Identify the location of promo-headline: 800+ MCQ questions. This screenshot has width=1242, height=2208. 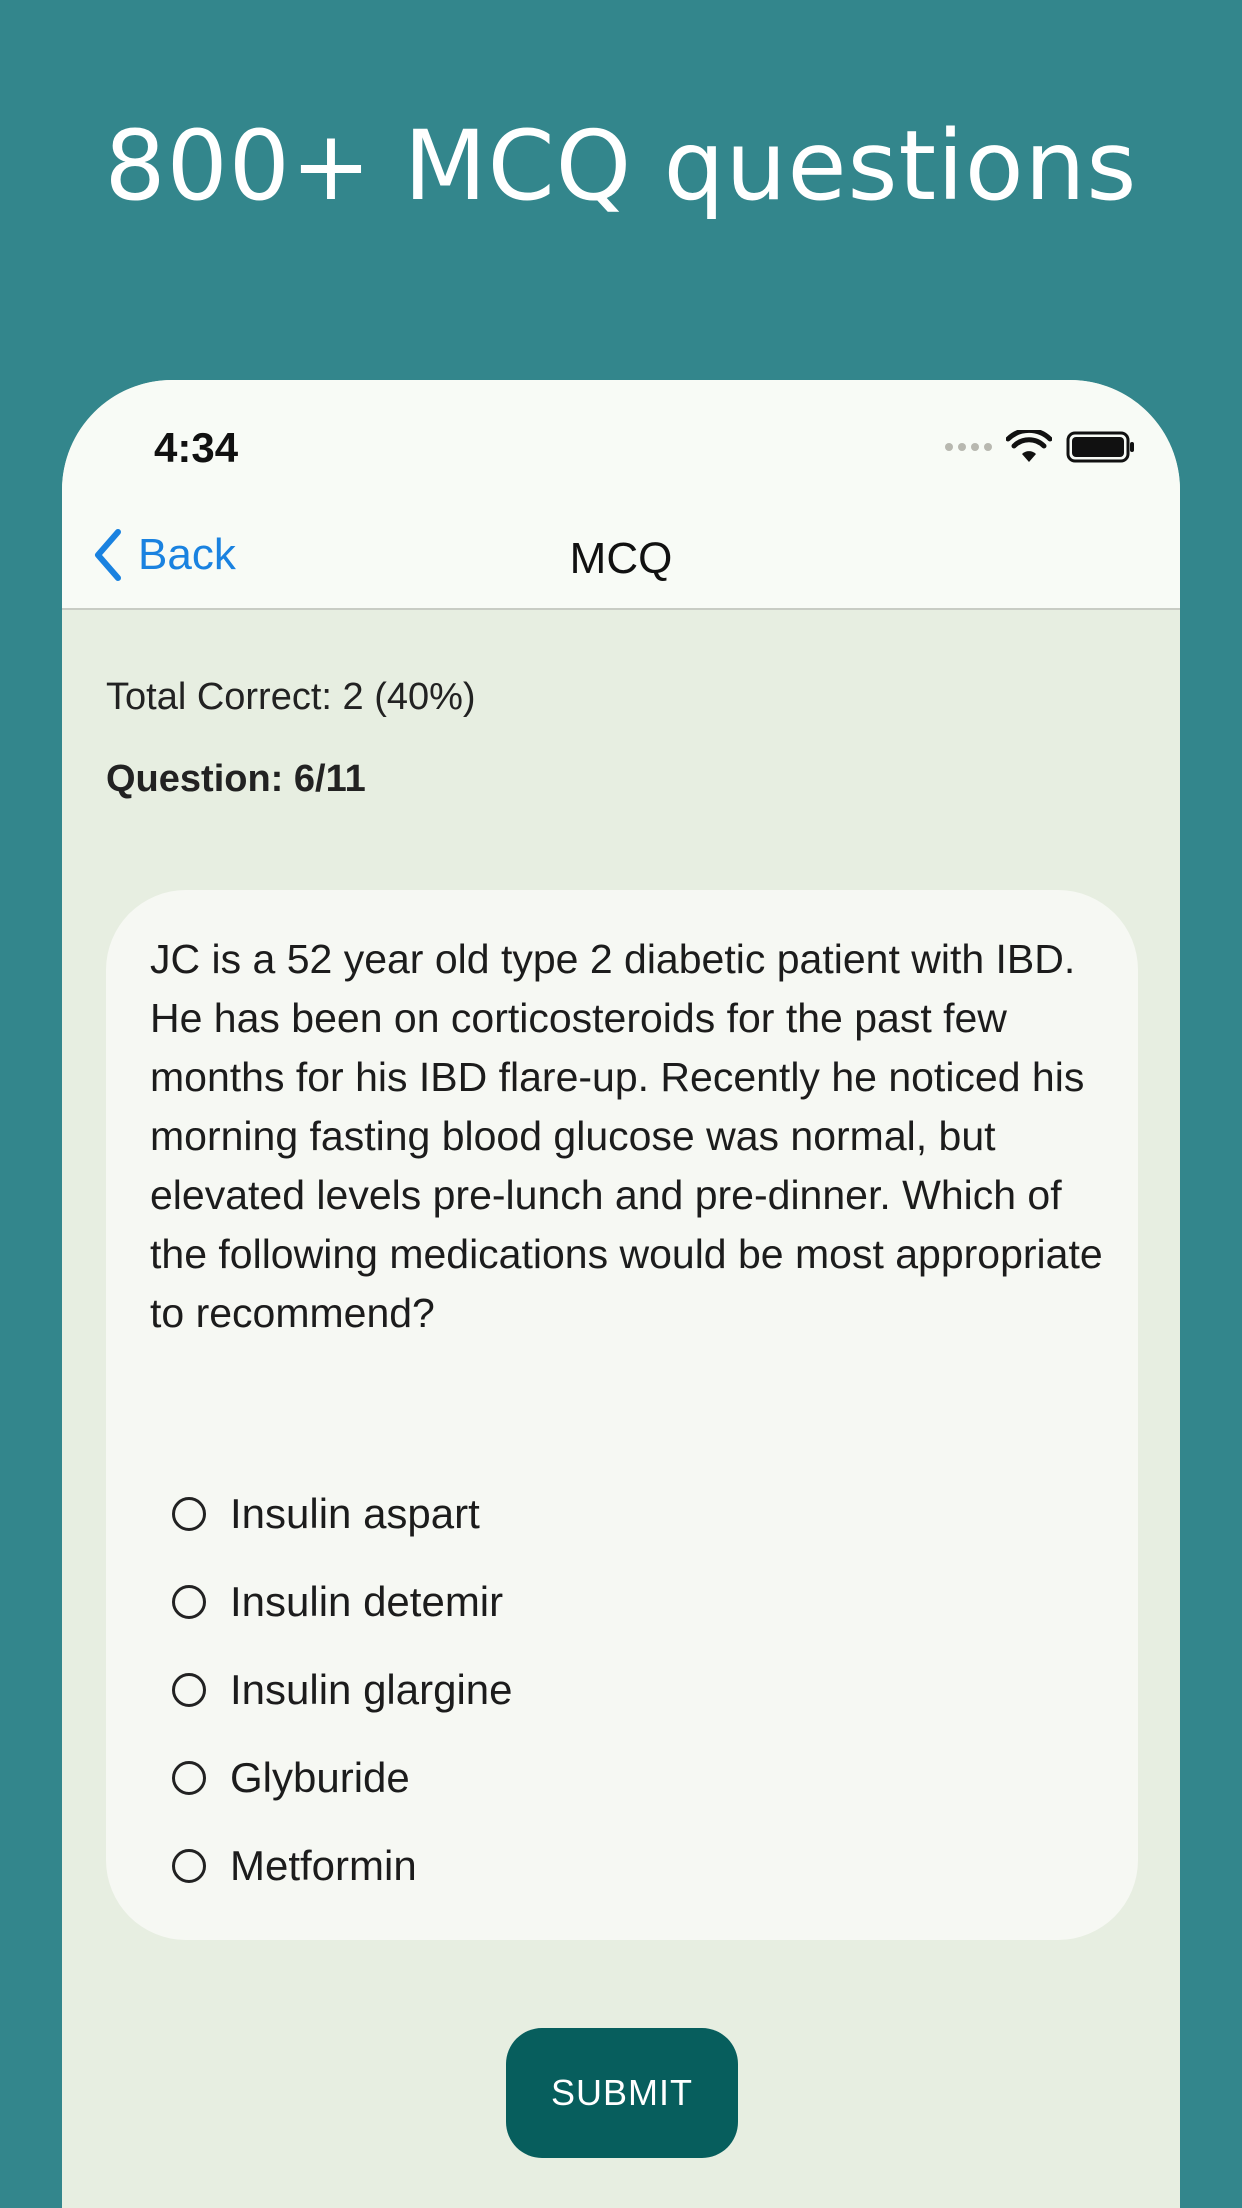
(621, 166).